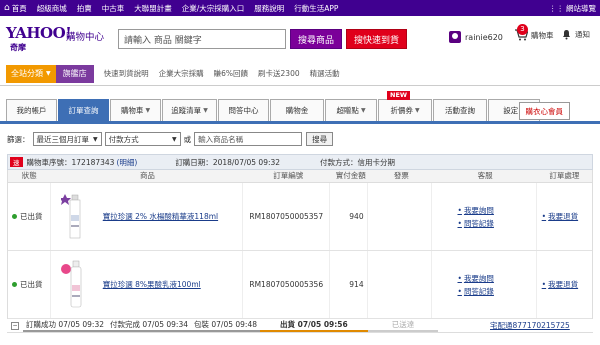 The width and height of the screenshot is (600, 345). What do you see at coordinates (572, 8) in the screenshot?
I see `topnav-sitemap: ⋮⋮ 網站導覽` at bounding box center [572, 8].